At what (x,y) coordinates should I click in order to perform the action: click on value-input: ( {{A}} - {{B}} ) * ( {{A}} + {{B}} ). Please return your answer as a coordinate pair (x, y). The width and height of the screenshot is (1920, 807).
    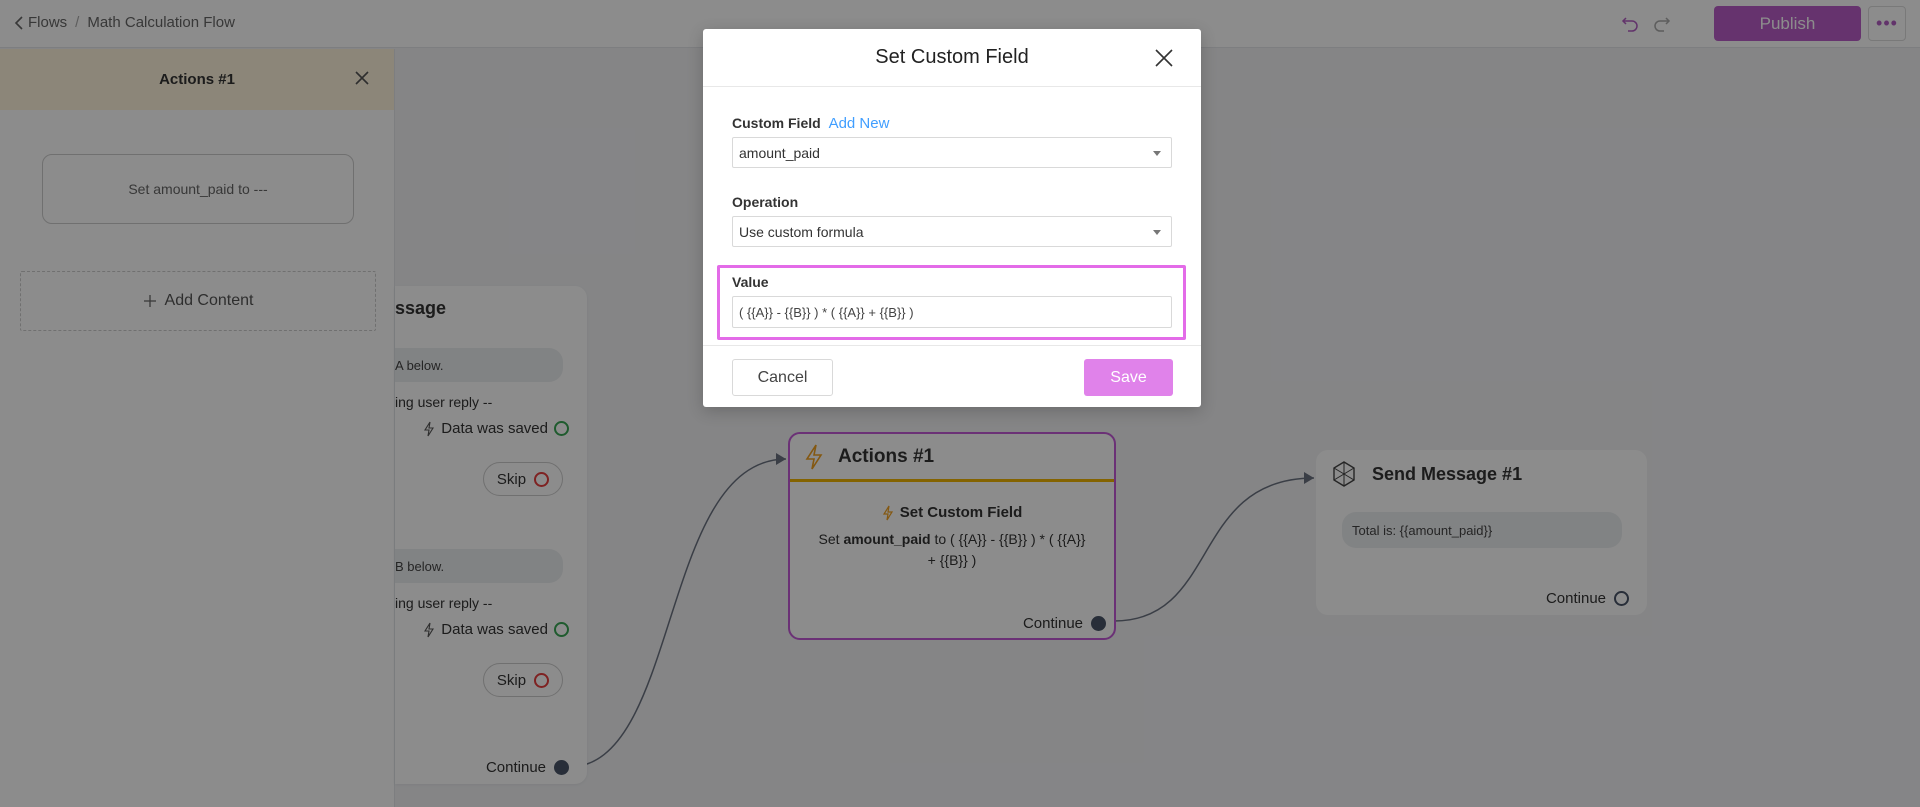
    Looking at the image, I should click on (952, 312).